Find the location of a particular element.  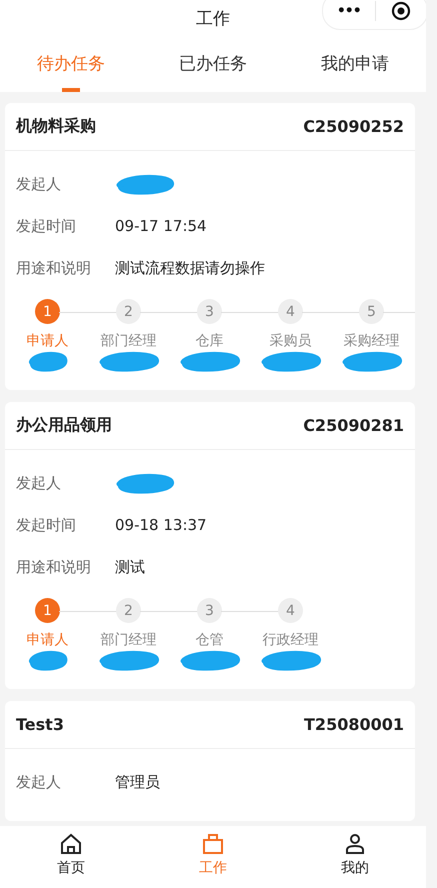

field-value: 09-17 17:54 is located at coordinates (161, 226).